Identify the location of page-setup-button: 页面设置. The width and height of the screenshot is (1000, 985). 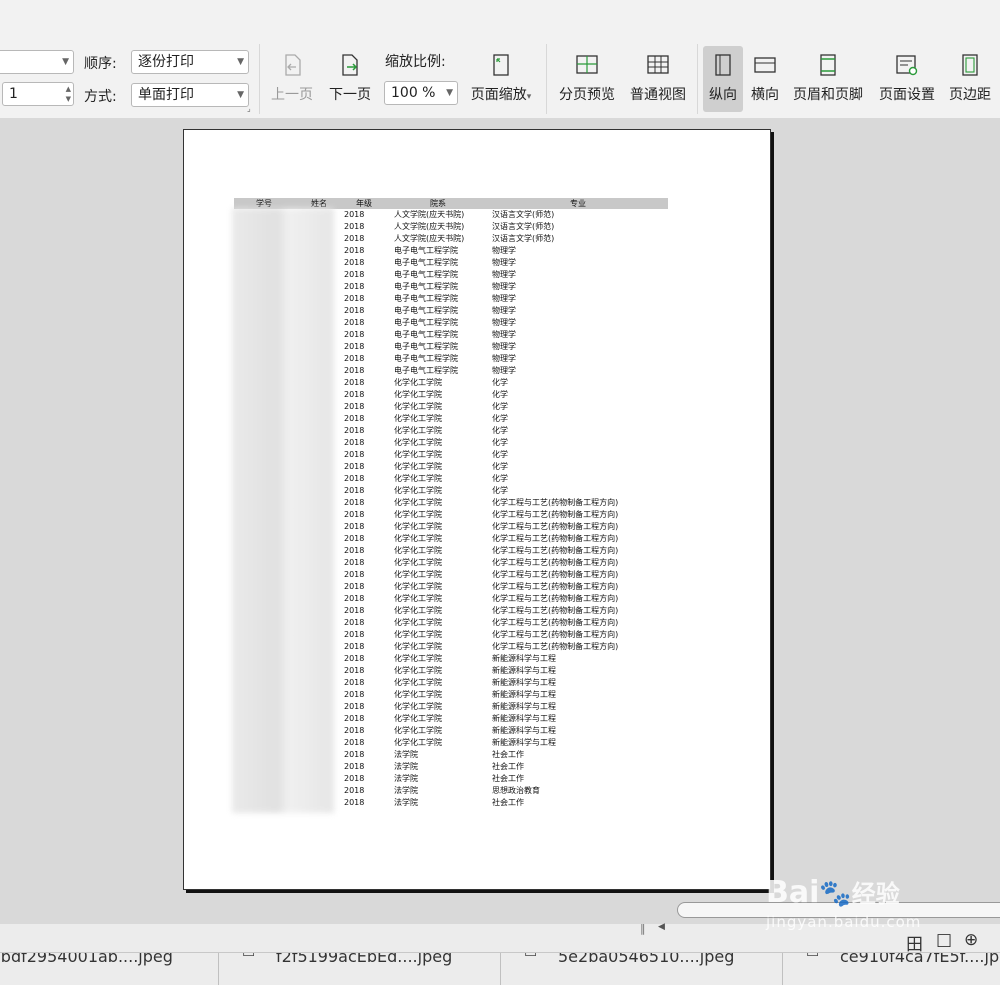
(907, 78).